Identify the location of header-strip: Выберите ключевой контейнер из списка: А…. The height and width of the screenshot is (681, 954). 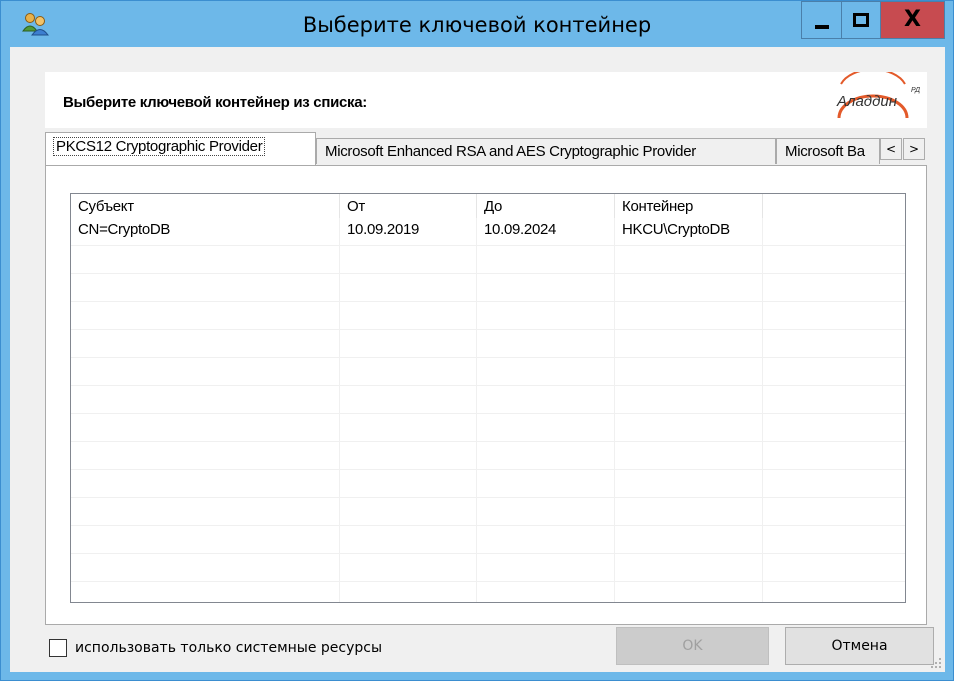
(486, 100).